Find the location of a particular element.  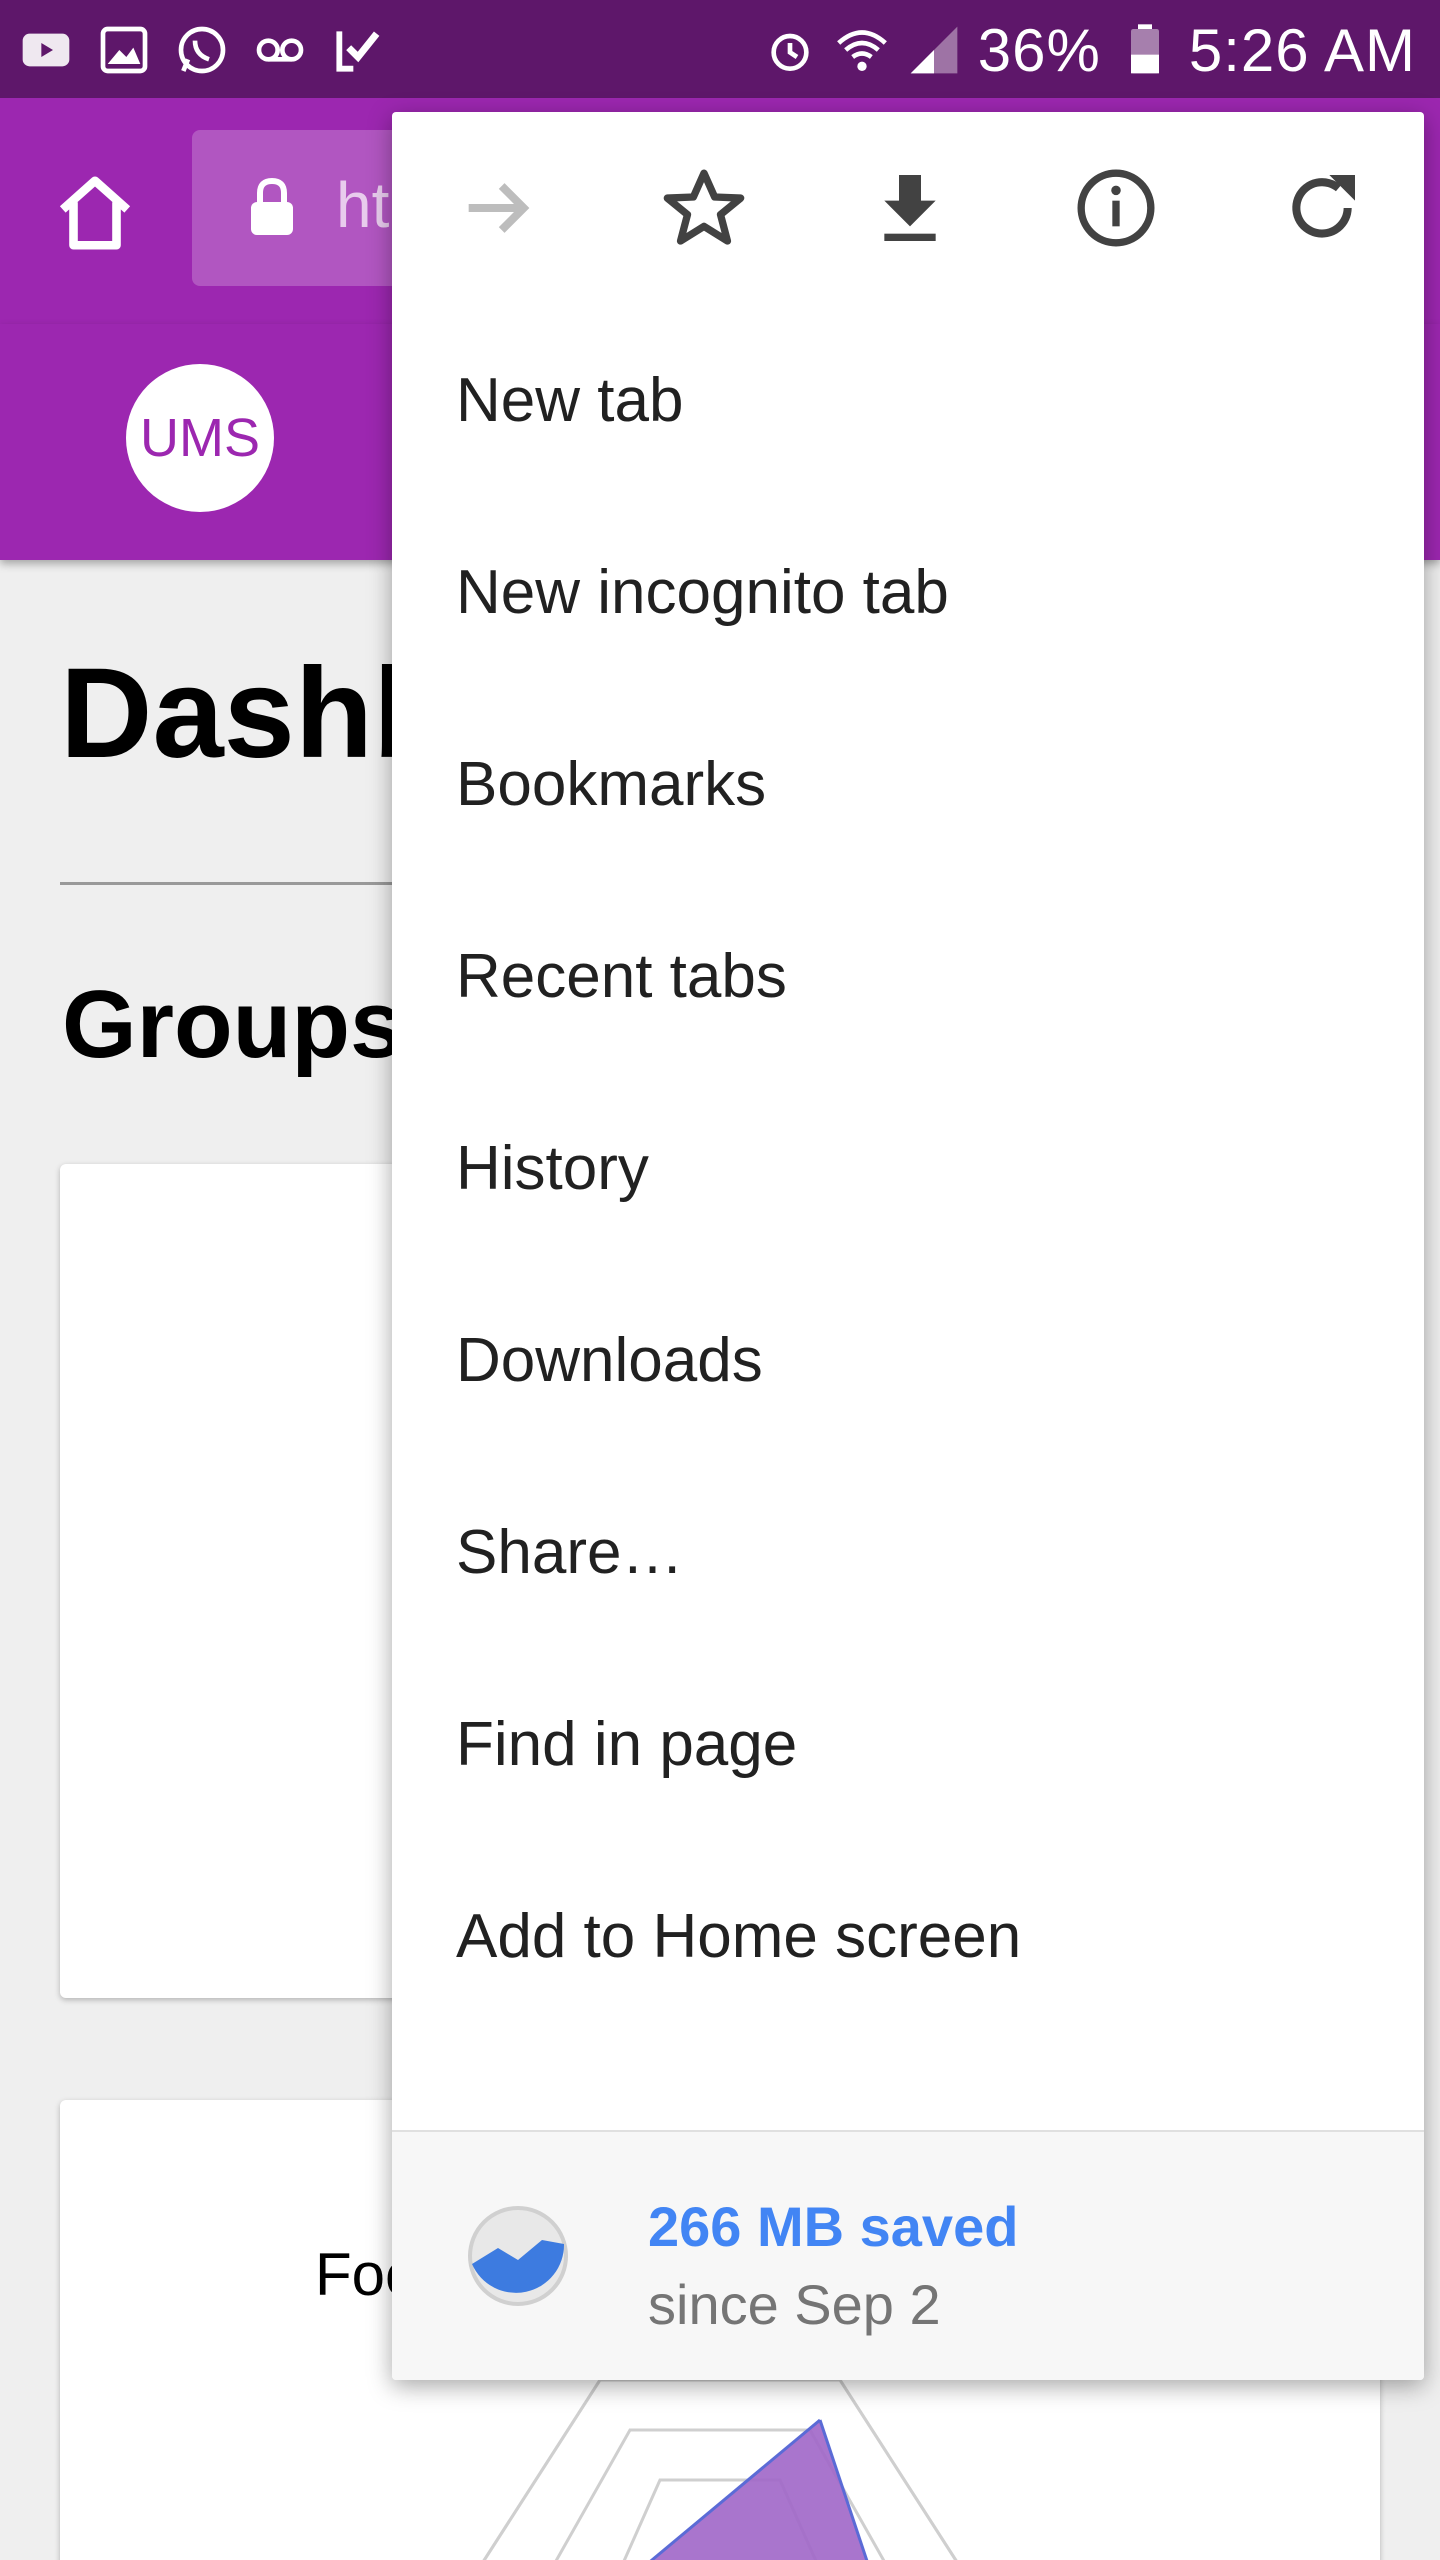

menu-item-find-in-page: Find in page is located at coordinates (908, 1744).